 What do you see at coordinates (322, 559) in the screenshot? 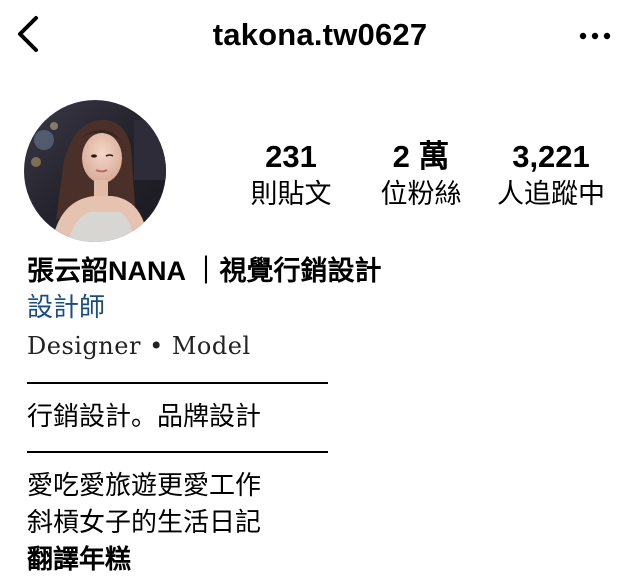
I see `bio-line-translation: 翻譯年糕` at bounding box center [322, 559].